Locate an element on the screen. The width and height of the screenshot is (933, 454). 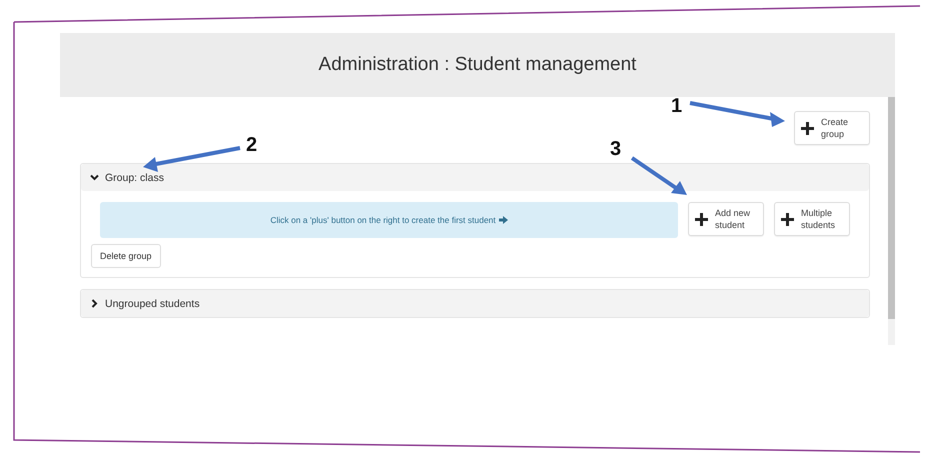
group-header: Ungrouped students is located at coordinates (475, 303).